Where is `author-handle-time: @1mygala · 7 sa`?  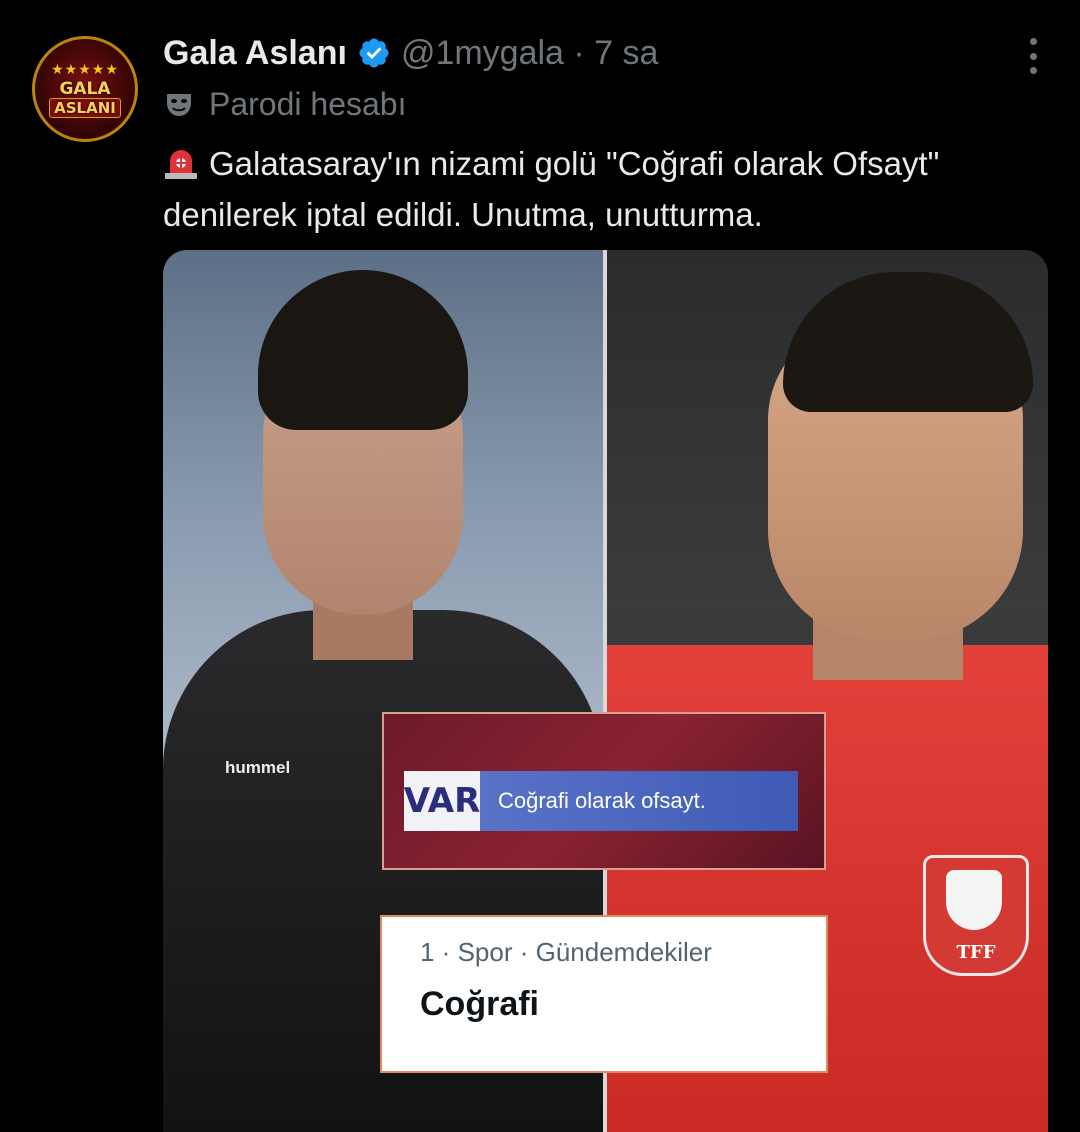
author-handle-time: @1mygala · 7 sa is located at coordinates (530, 53).